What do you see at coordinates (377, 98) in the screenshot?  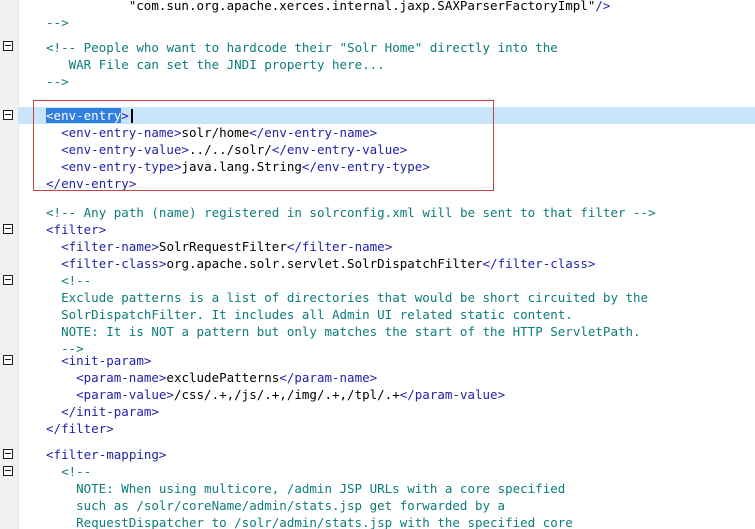 I see `code-line` at bounding box center [377, 98].